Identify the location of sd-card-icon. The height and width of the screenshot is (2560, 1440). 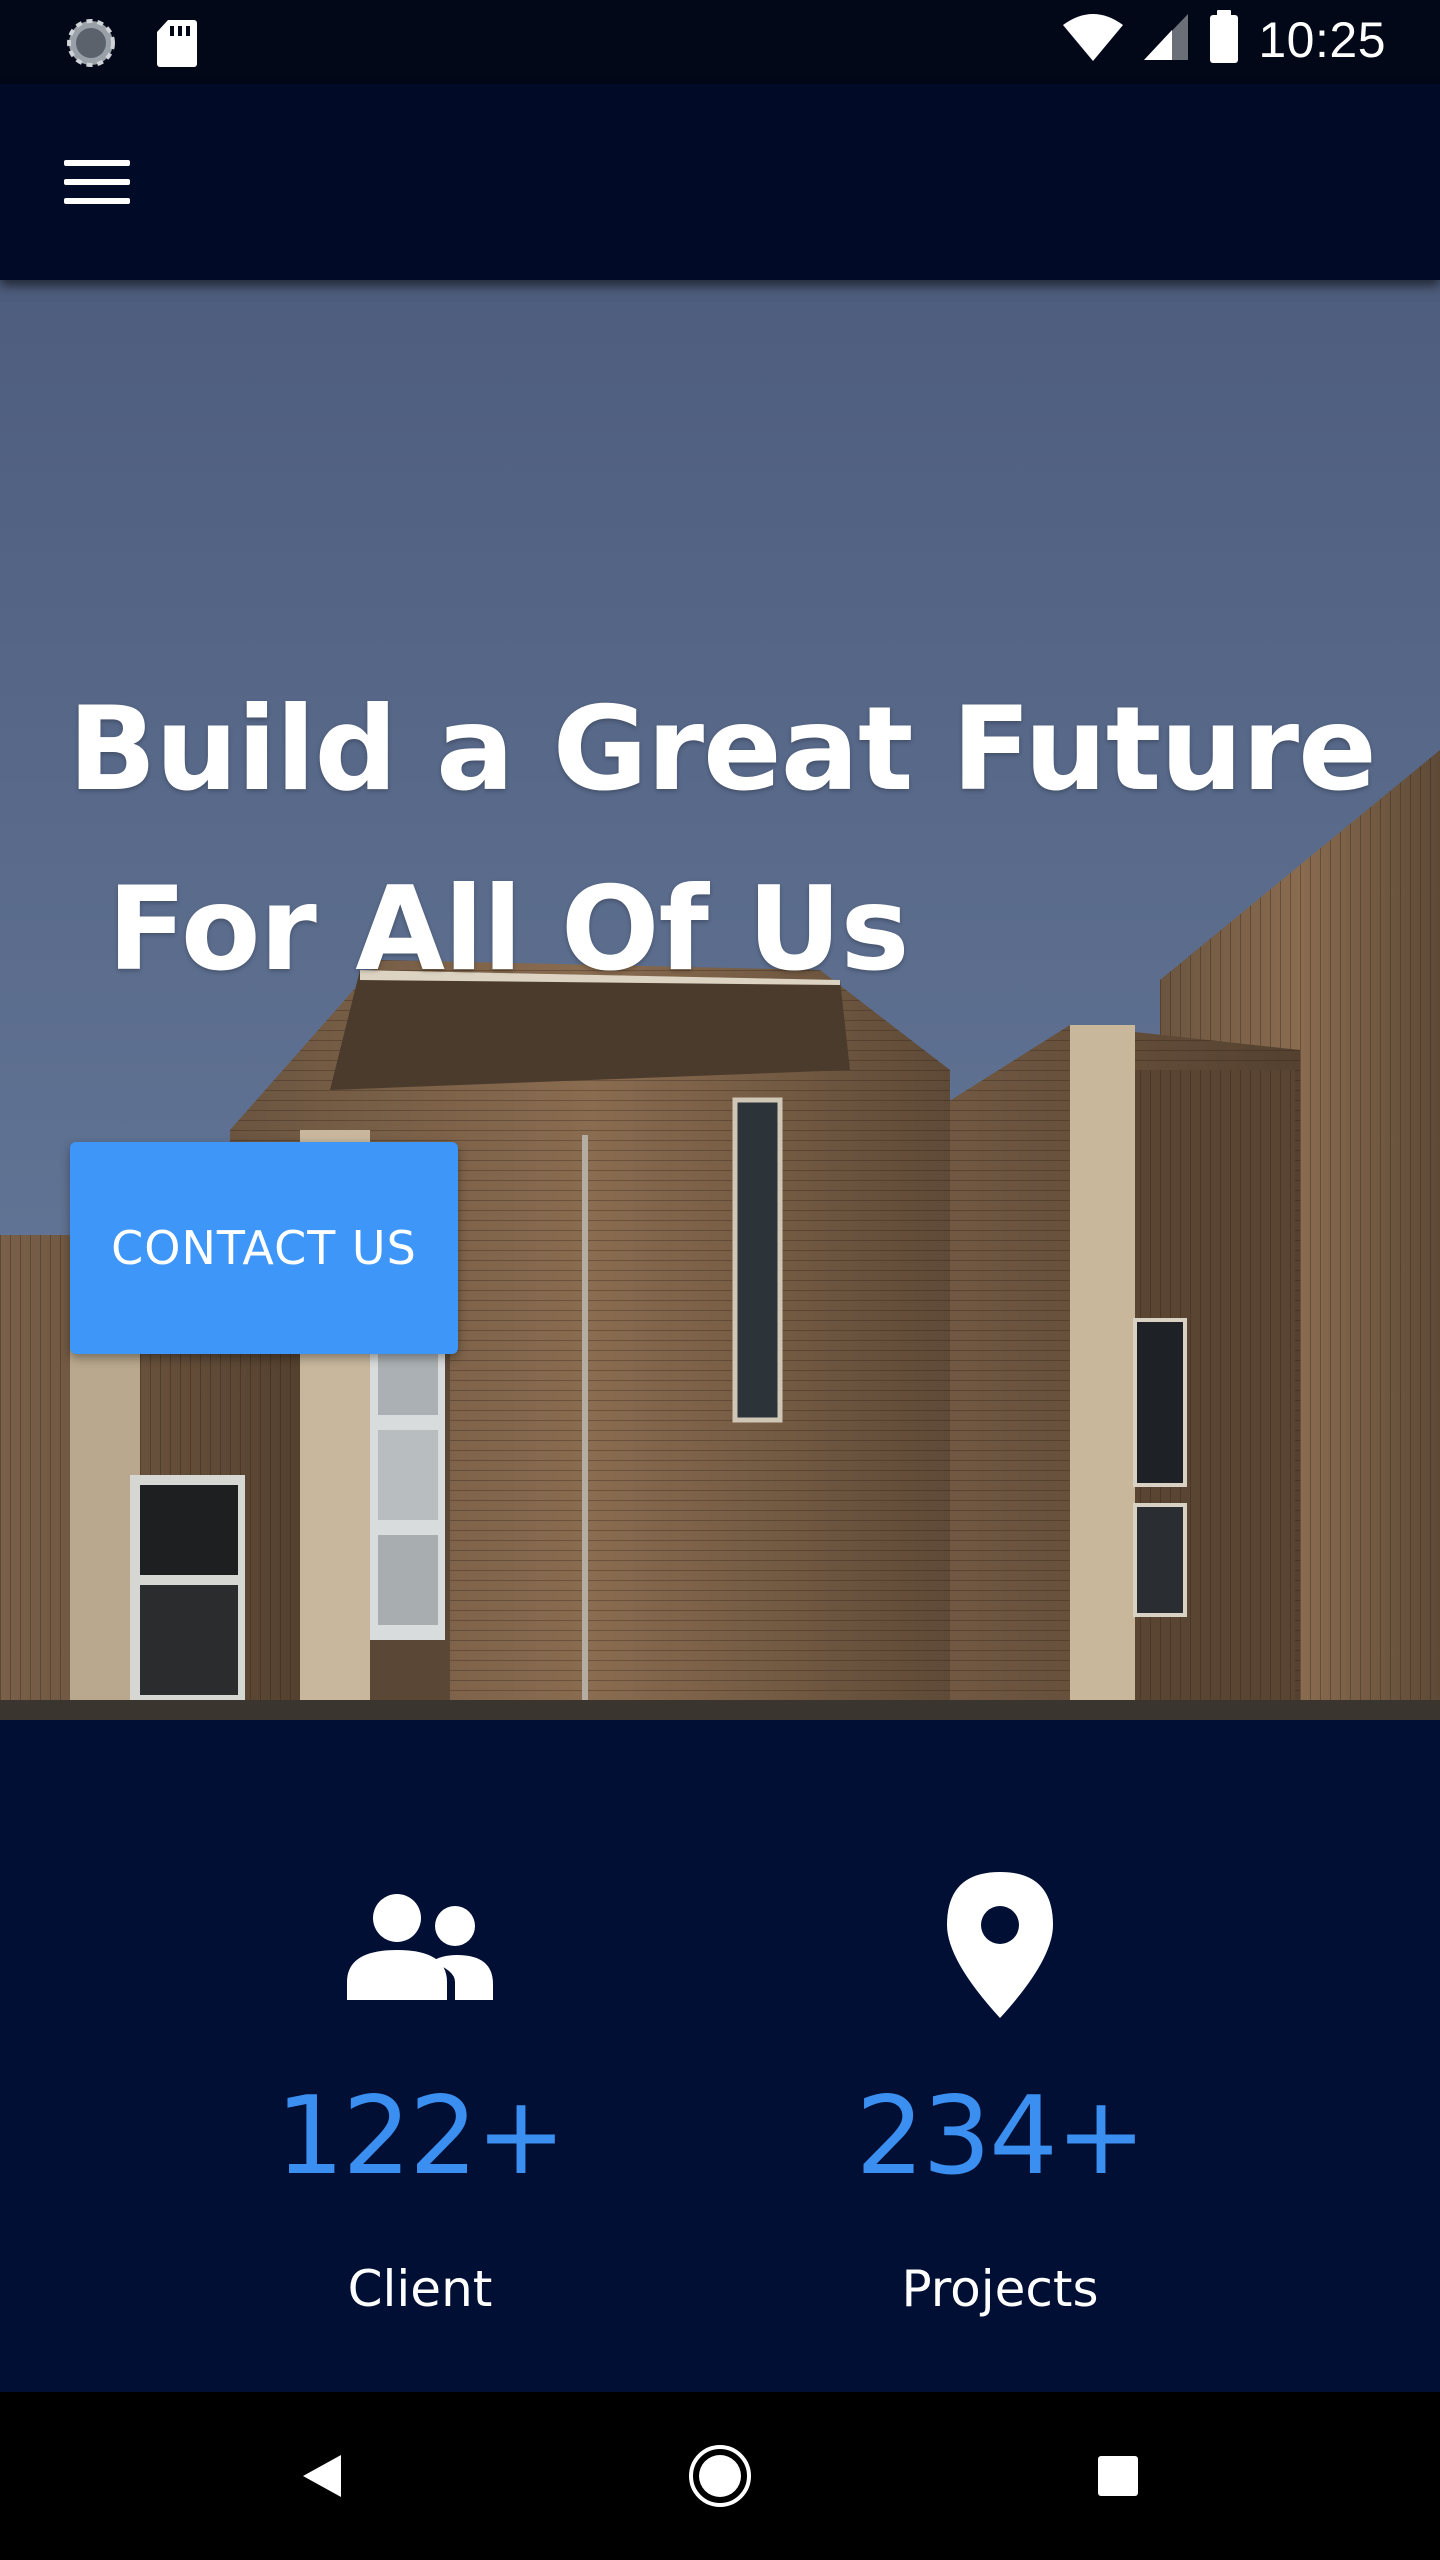
(177, 45).